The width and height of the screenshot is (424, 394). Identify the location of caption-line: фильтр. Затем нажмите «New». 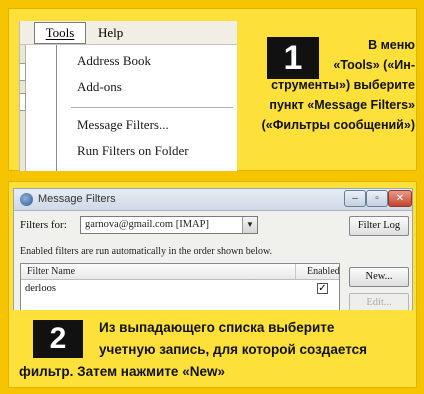
(122, 371).